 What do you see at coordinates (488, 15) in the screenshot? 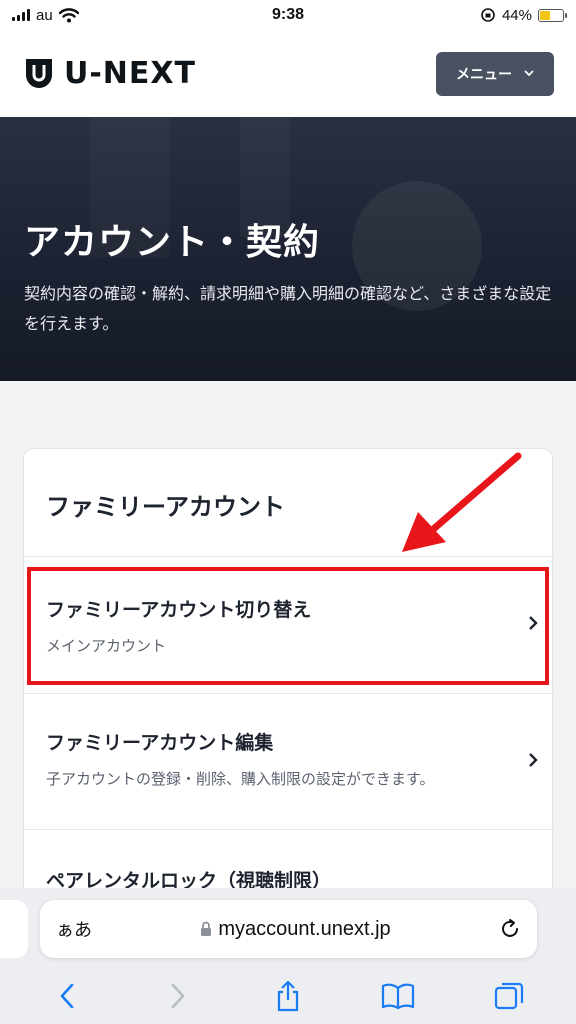
I see `orientation-lock-icon` at bounding box center [488, 15].